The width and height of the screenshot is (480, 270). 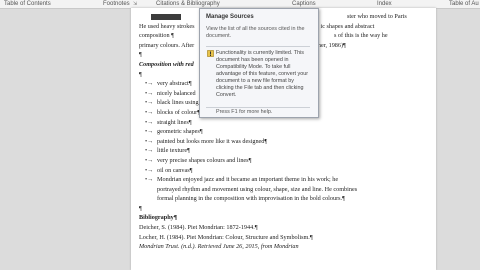 I want to click on body-text: s of this is the way he, so click(x=360, y=36).